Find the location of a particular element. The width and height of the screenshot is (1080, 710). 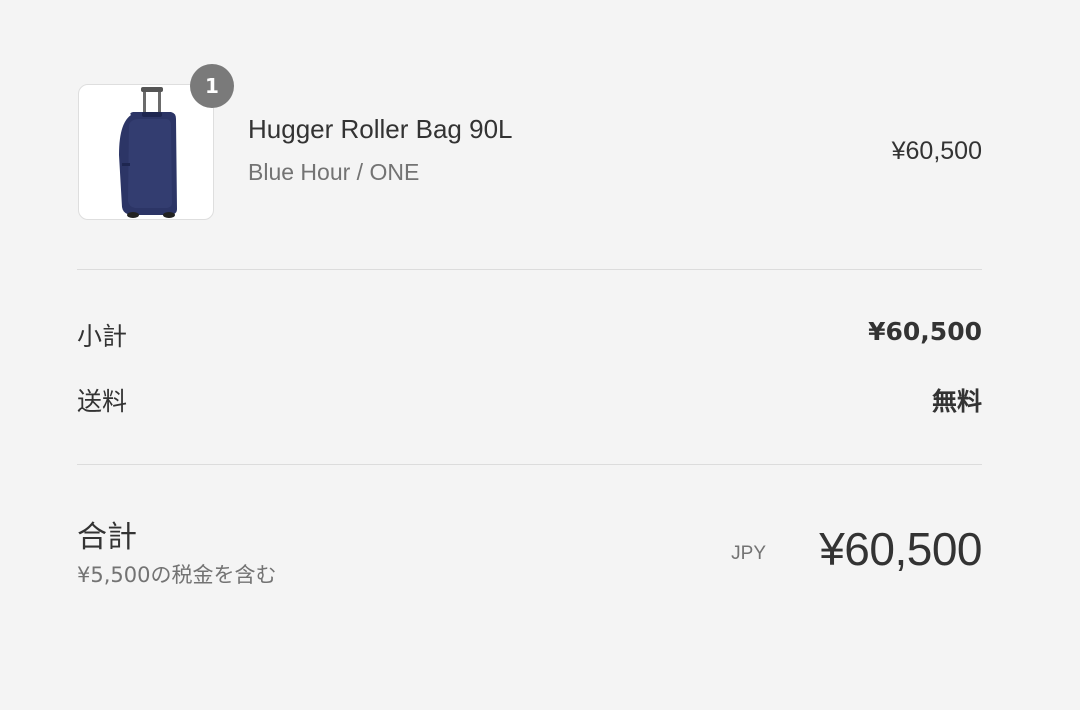

currency-code: JPY is located at coordinates (748, 553).